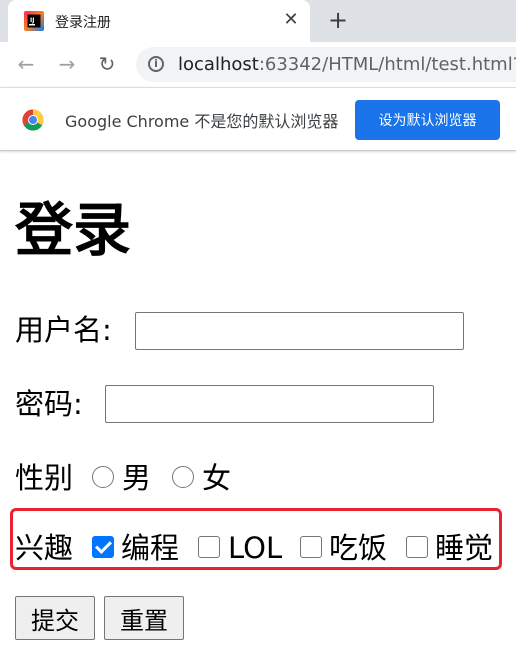 This screenshot has height=646, width=516. What do you see at coordinates (209, 547) in the screenshot?
I see `hobby-checkbox-lol` at bounding box center [209, 547].